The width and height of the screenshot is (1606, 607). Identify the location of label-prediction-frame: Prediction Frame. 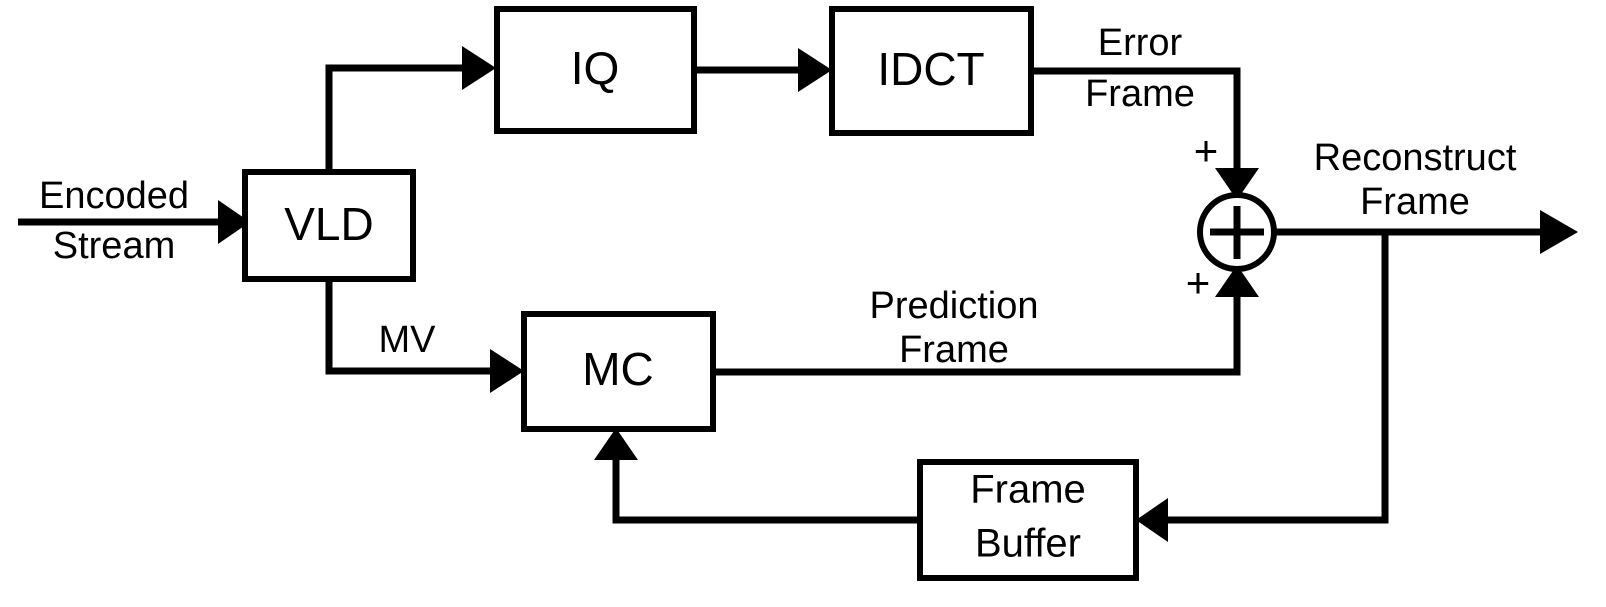
(954, 328).